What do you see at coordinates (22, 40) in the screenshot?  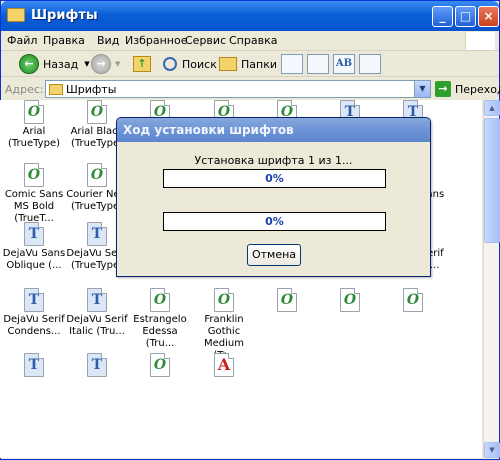 I see `menu-file: Файл` at bounding box center [22, 40].